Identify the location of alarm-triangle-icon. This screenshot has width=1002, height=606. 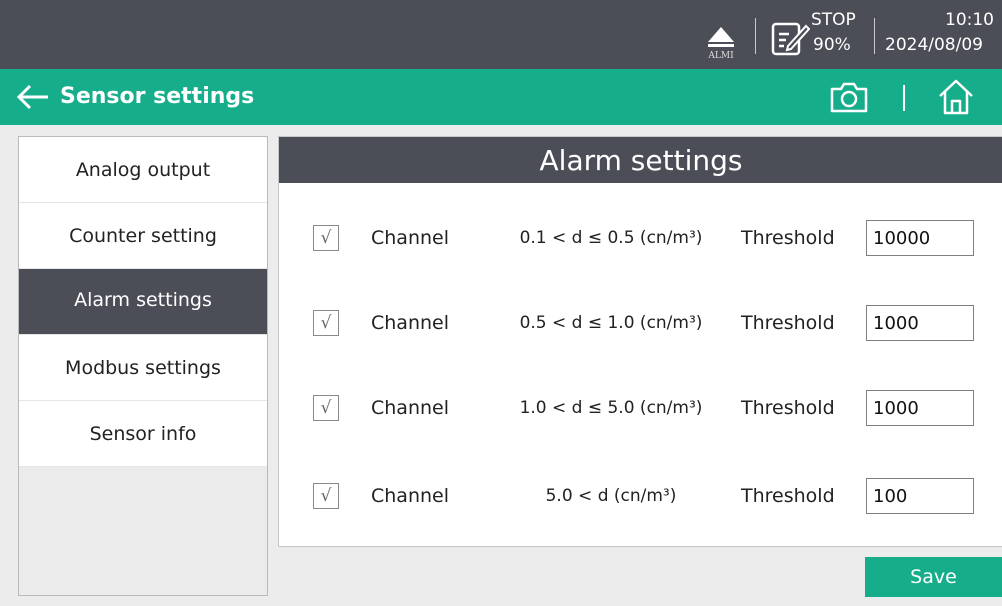
(721, 34).